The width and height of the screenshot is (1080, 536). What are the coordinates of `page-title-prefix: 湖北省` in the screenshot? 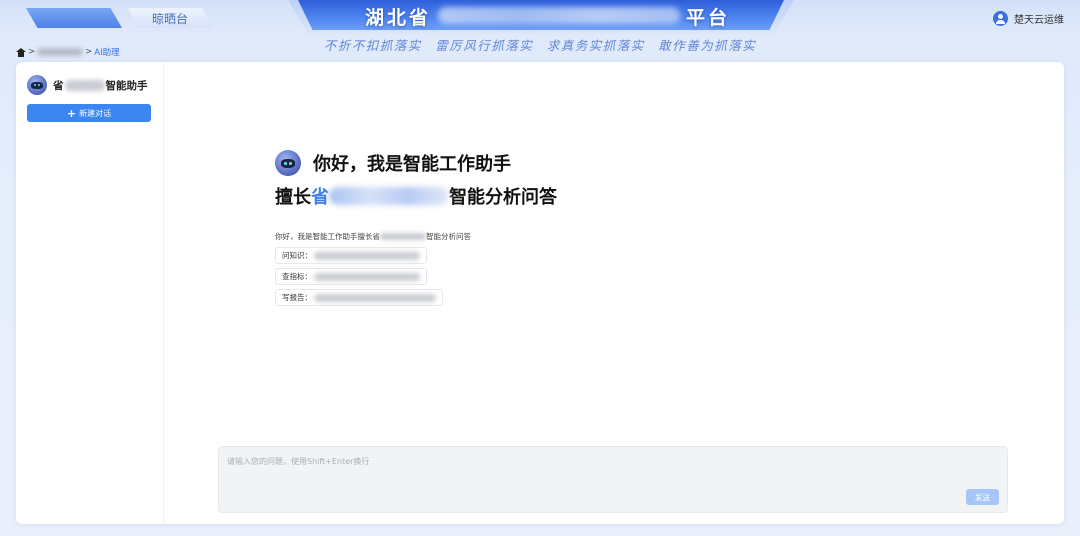 It's located at (398, 18).